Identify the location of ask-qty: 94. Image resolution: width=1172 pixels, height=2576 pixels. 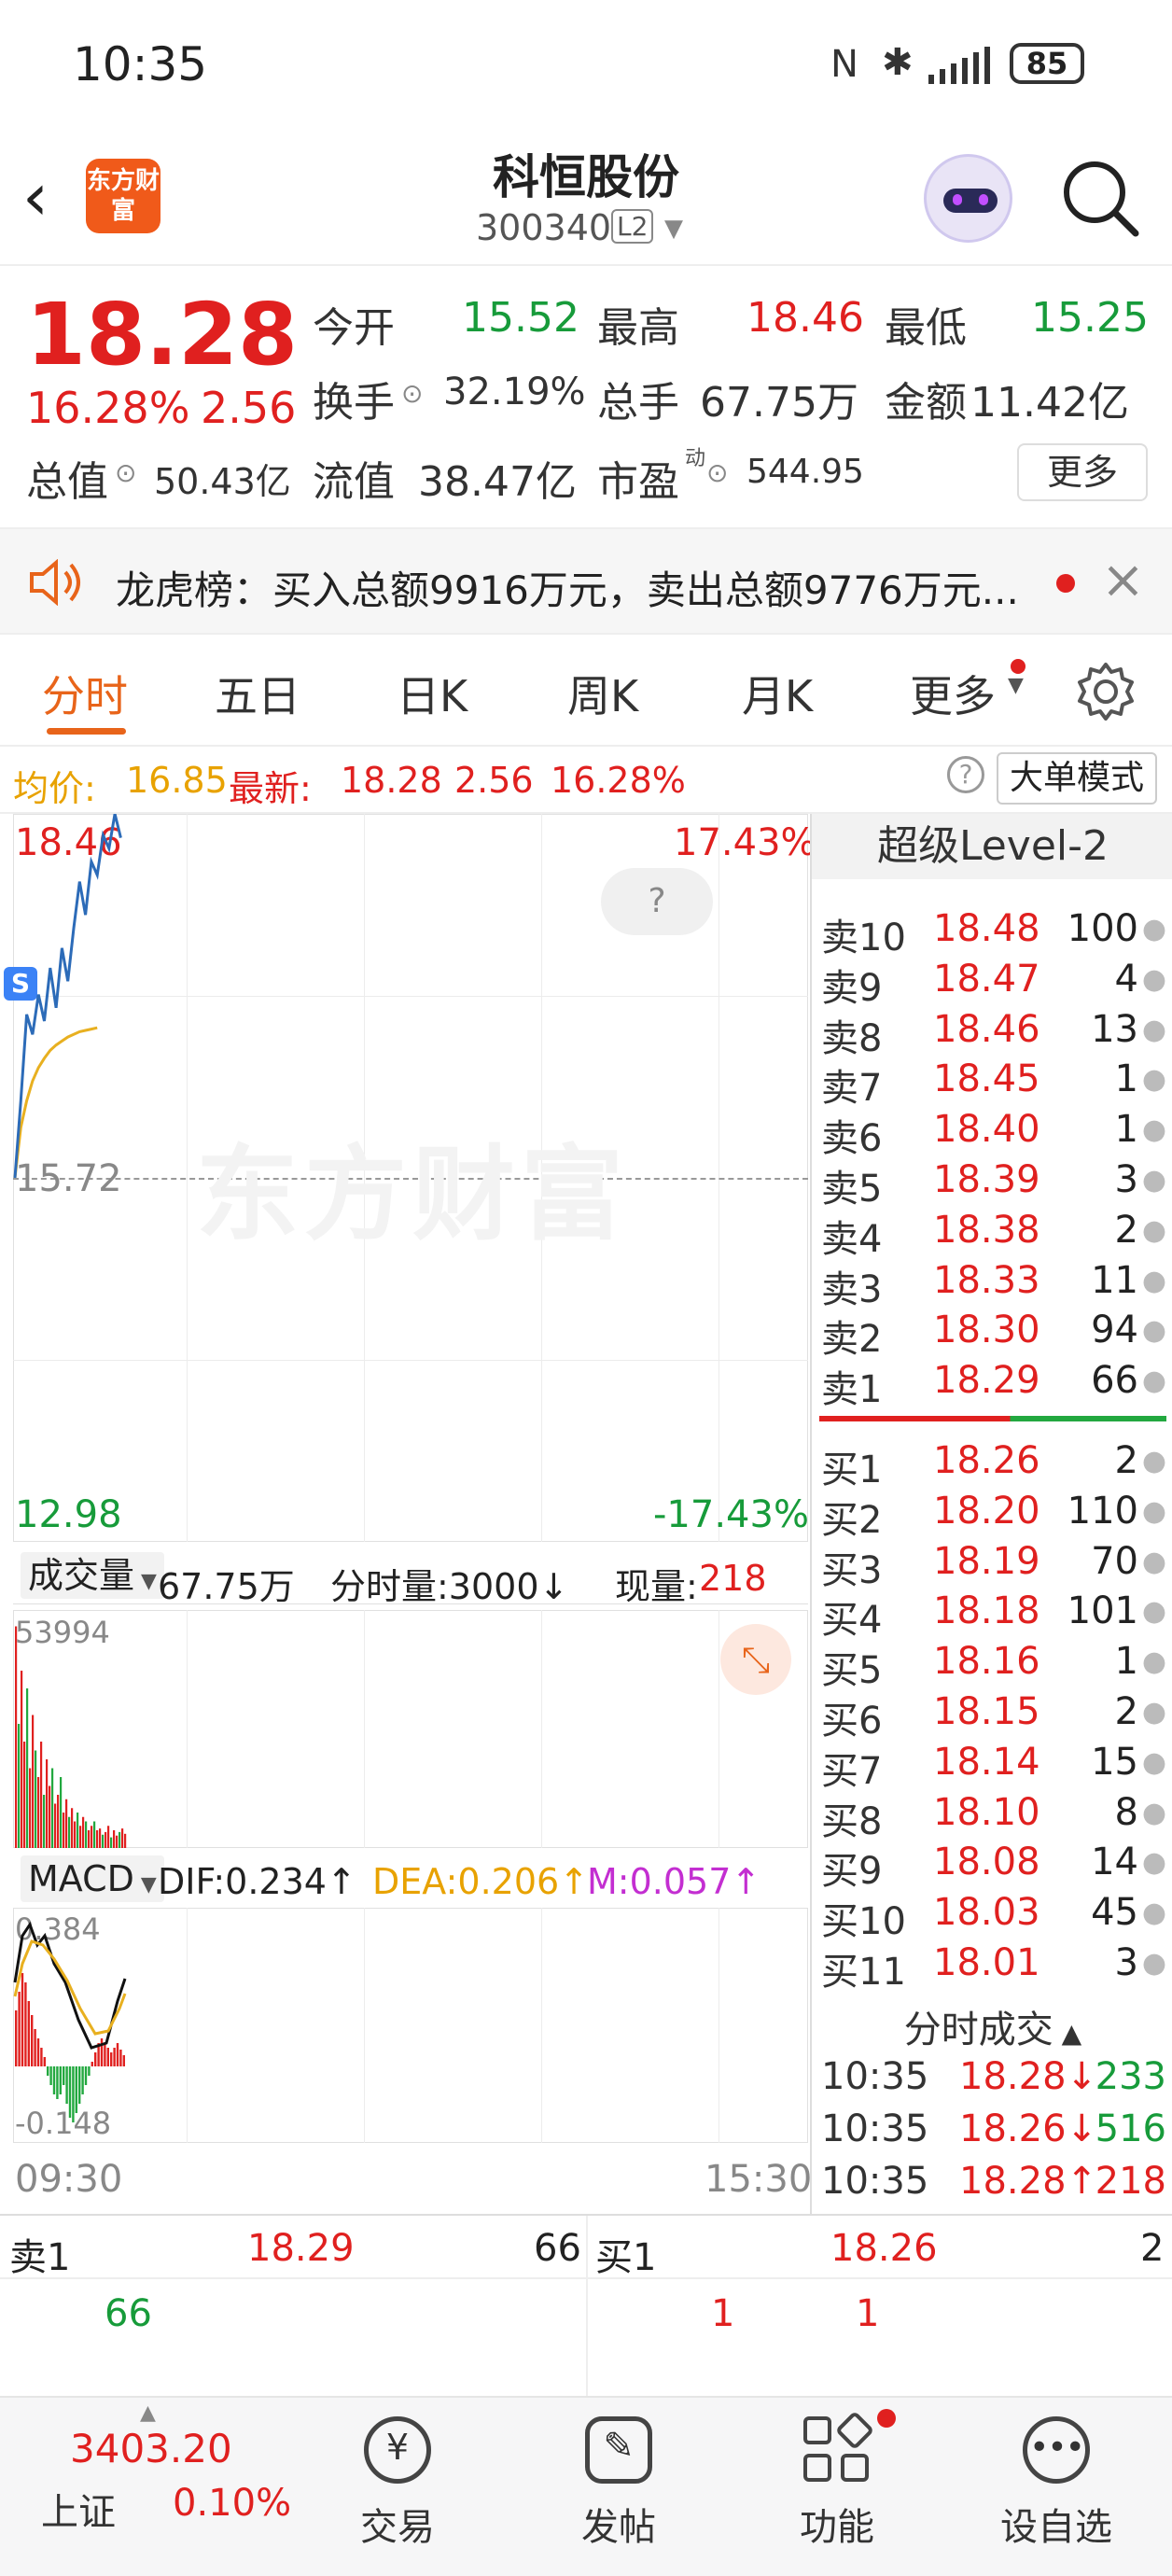
(1114, 1330).